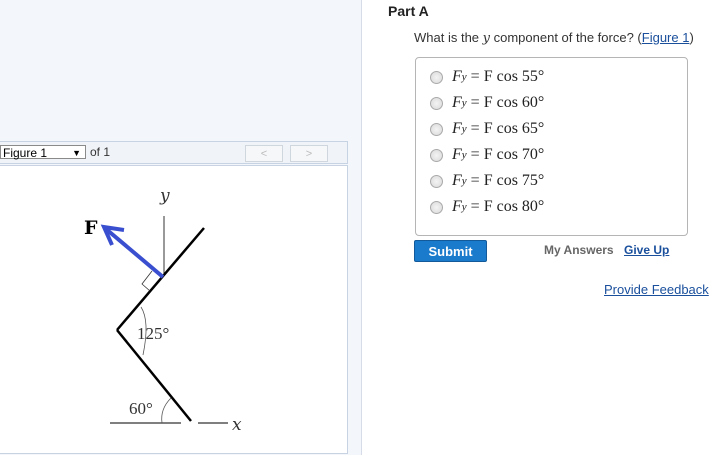 This screenshot has height=458, width=721. I want to click on prev-figure-button: <, so click(264, 153).